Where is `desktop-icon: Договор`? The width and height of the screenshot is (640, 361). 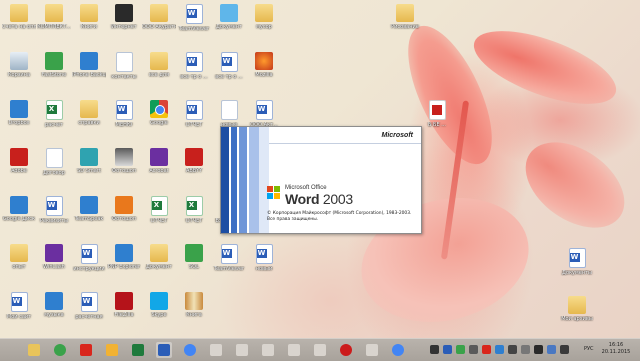
desktop-icon: Договор is located at coordinates (54, 166).